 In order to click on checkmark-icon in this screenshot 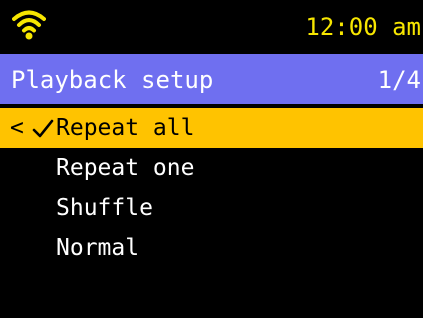, I will do `click(43, 128)`.